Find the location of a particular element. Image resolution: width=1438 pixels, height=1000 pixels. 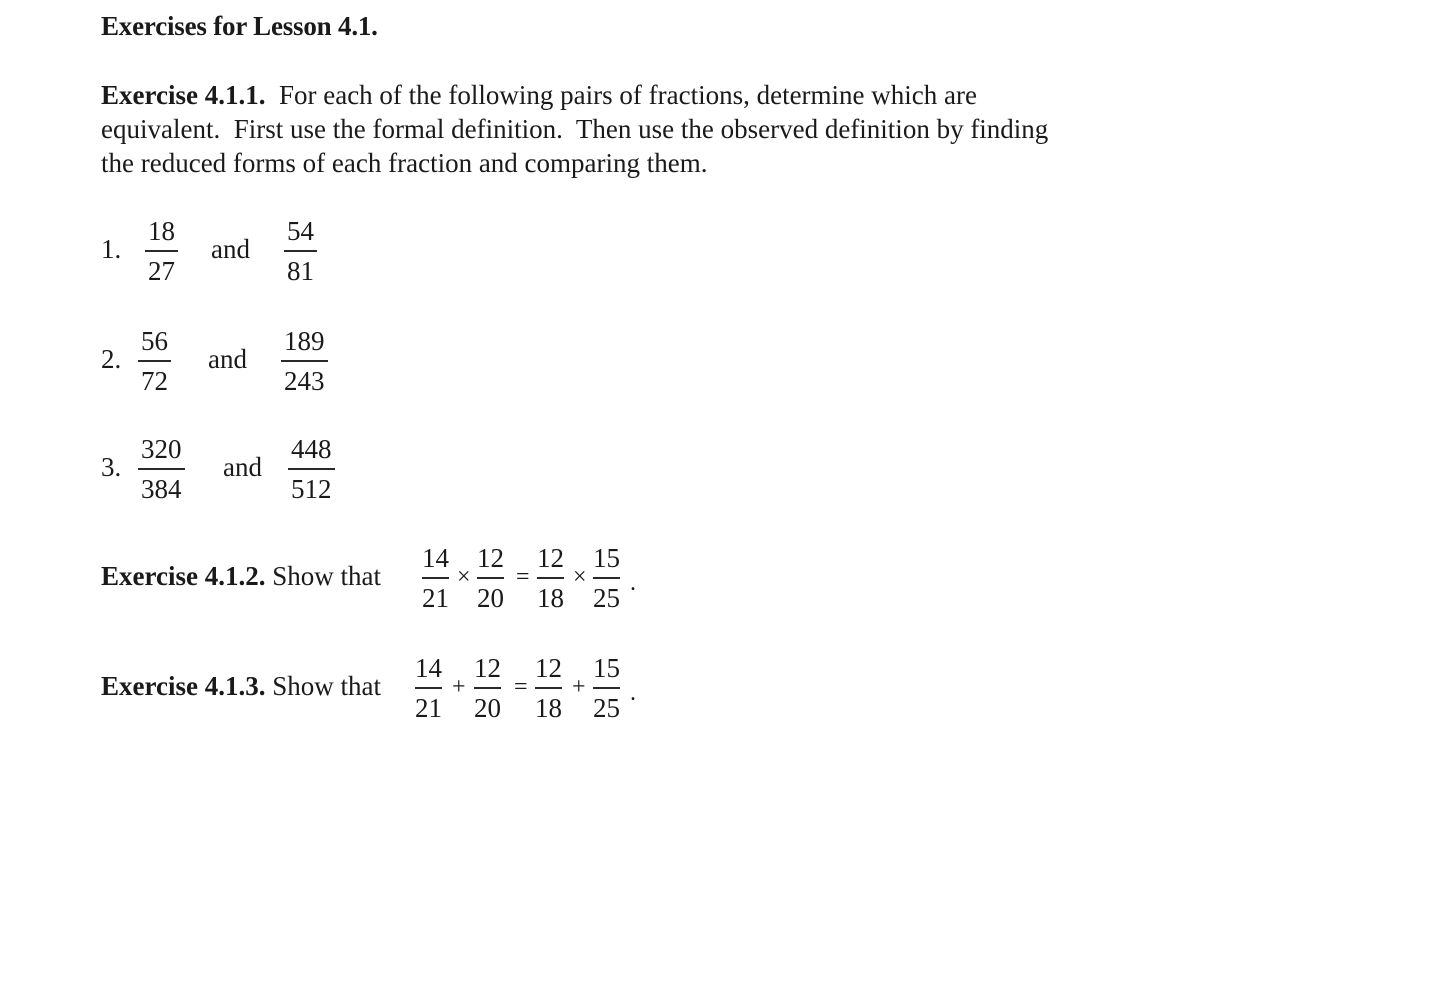

fraction-right: 54 81 is located at coordinates (300, 251).